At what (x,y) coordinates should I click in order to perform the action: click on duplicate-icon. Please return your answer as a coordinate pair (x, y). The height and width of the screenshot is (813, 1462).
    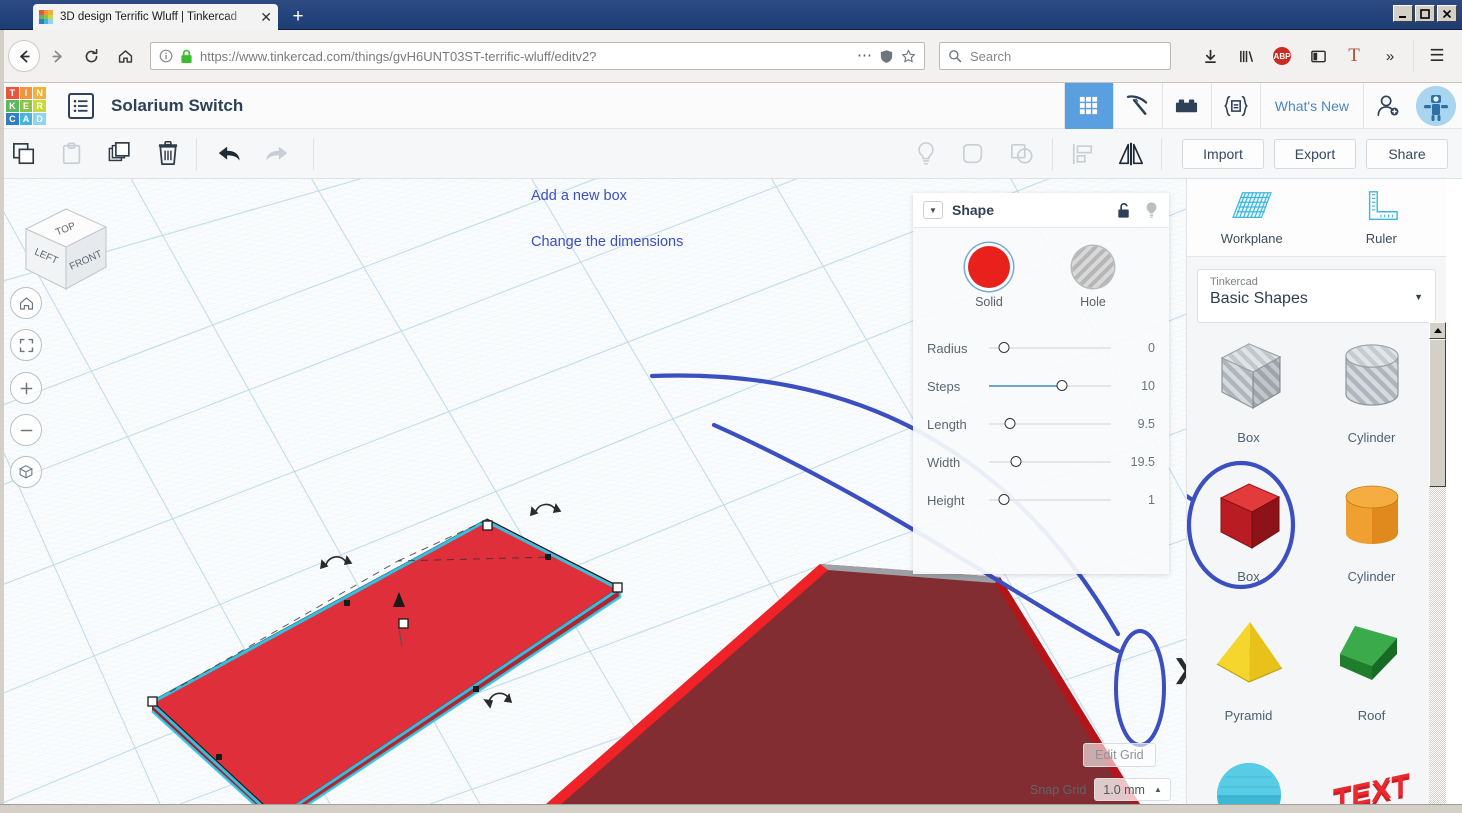
    Looking at the image, I should click on (120, 154).